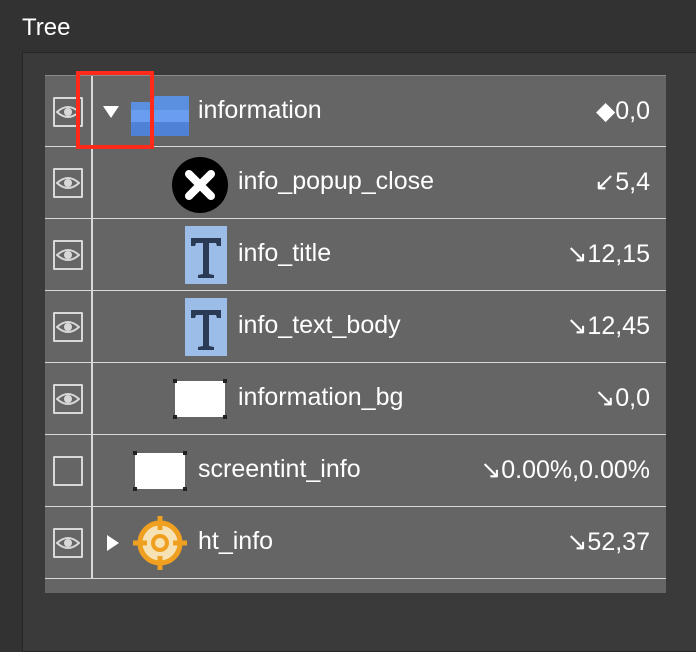  Describe the element at coordinates (46, 27) in the screenshot. I see `panel-title: Tree` at that location.